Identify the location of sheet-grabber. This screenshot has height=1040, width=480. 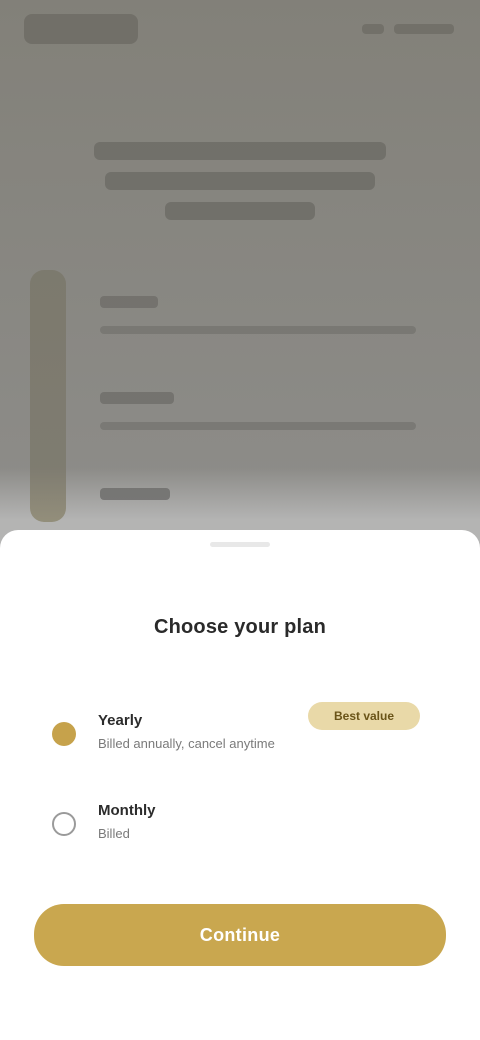
(240, 544).